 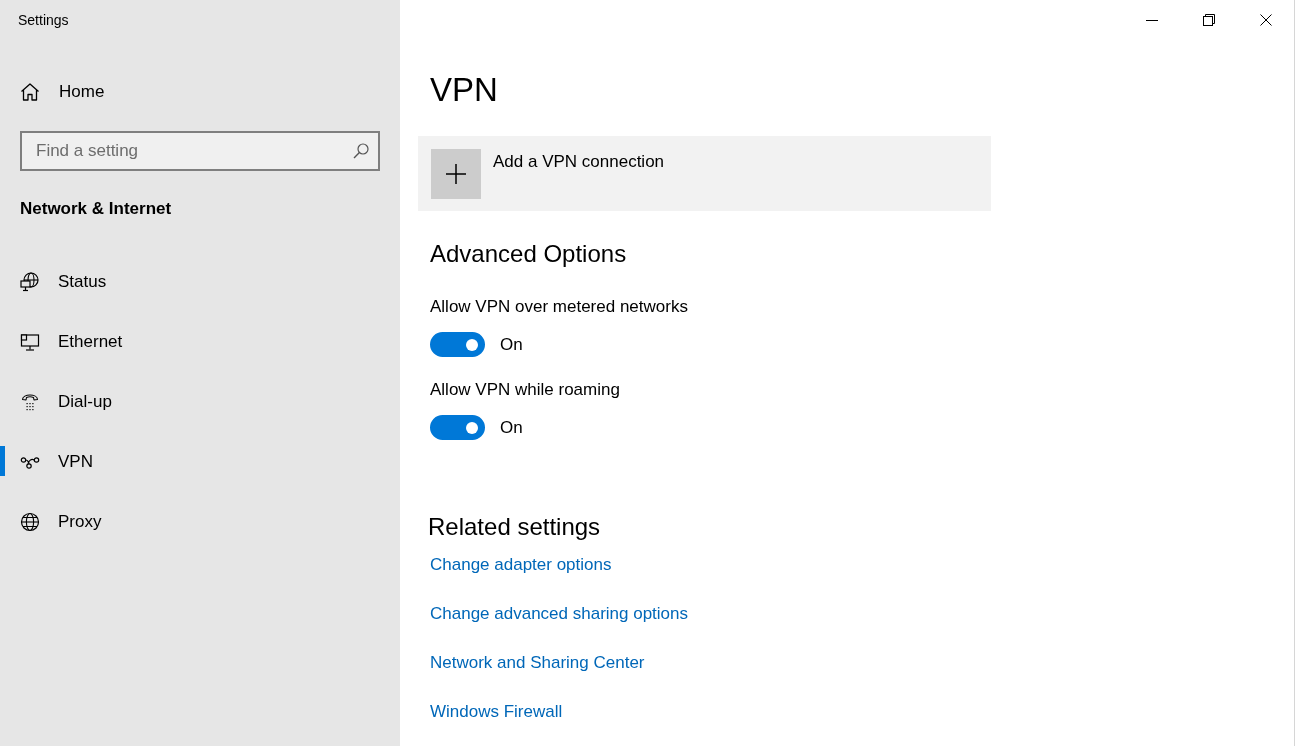 What do you see at coordinates (528, 254) in the screenshot?
I see `section-heading: Advanced Options` at bounding box center [528, 254].